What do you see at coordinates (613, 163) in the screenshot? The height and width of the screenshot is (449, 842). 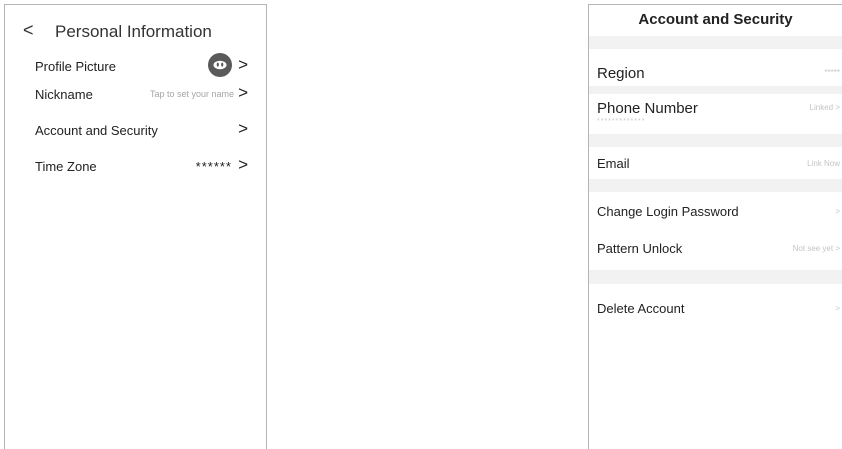 I see `row-label: Email` at bounding box center [613, 163].